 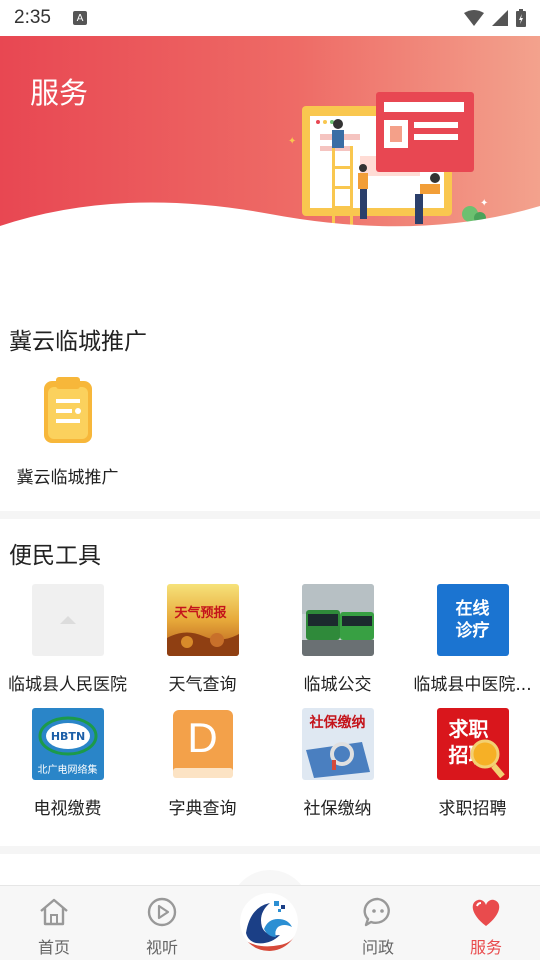 I want to click on status-icons, so click(x=495, y=18).